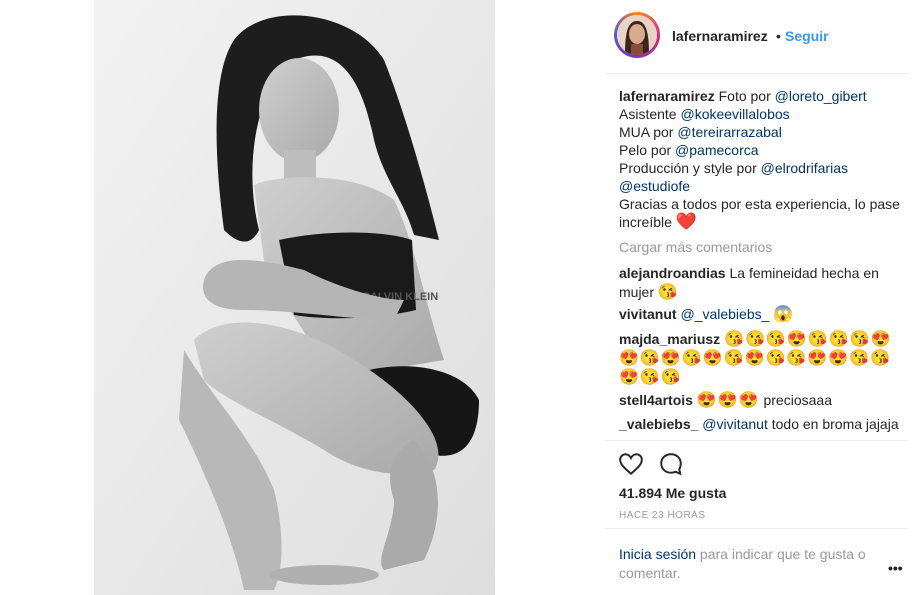 Image resolution: width=924 pixels, height=595 pixels. Describe the element at coordinates (648, 132) in the screenshot. I see `caption-text: MUA por` at that location.